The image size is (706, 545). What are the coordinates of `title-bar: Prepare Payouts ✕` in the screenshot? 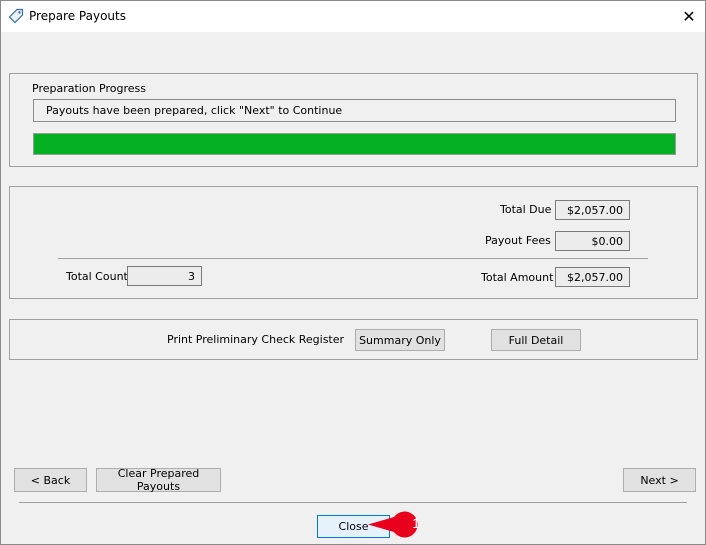 It's located at (353, 16).